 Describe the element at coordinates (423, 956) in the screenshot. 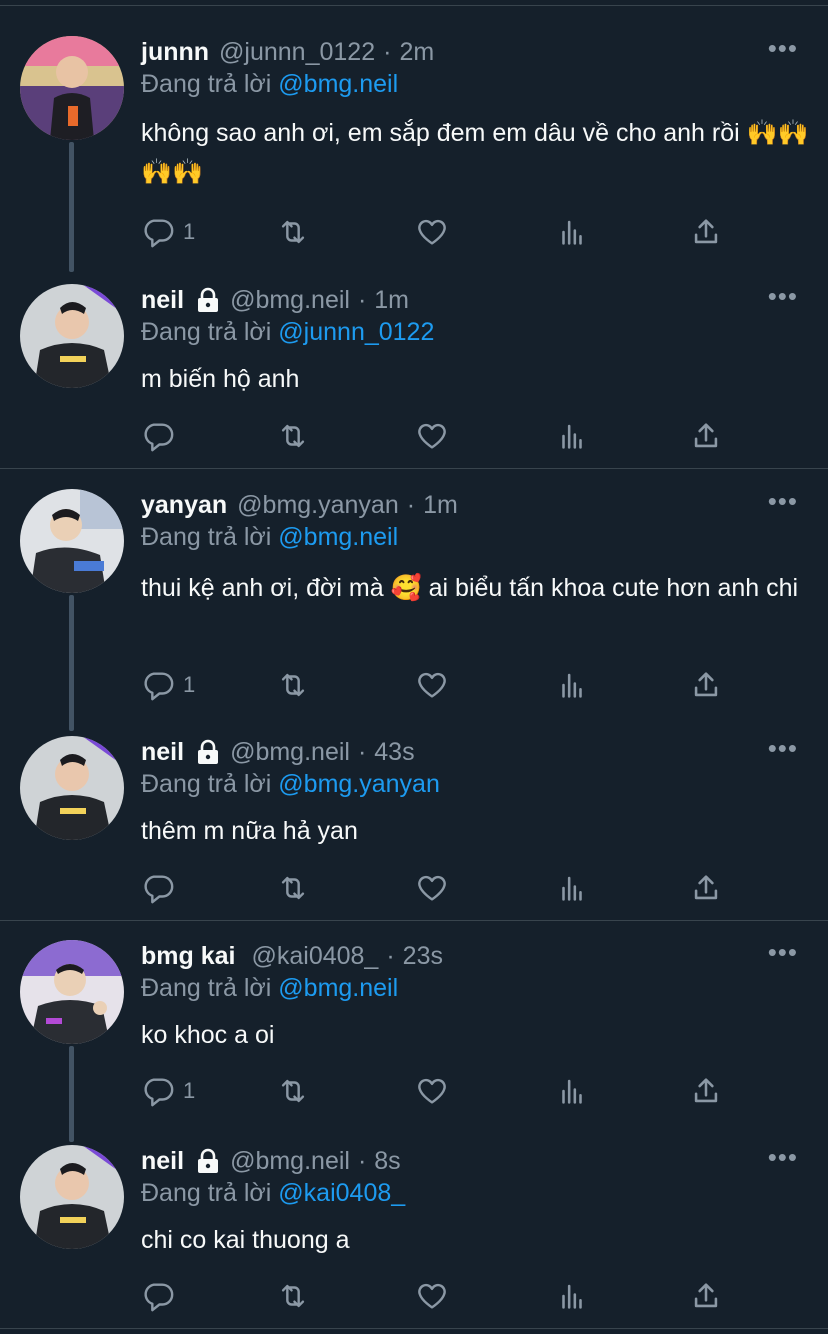

I see `timestamp: 23s` at that location.